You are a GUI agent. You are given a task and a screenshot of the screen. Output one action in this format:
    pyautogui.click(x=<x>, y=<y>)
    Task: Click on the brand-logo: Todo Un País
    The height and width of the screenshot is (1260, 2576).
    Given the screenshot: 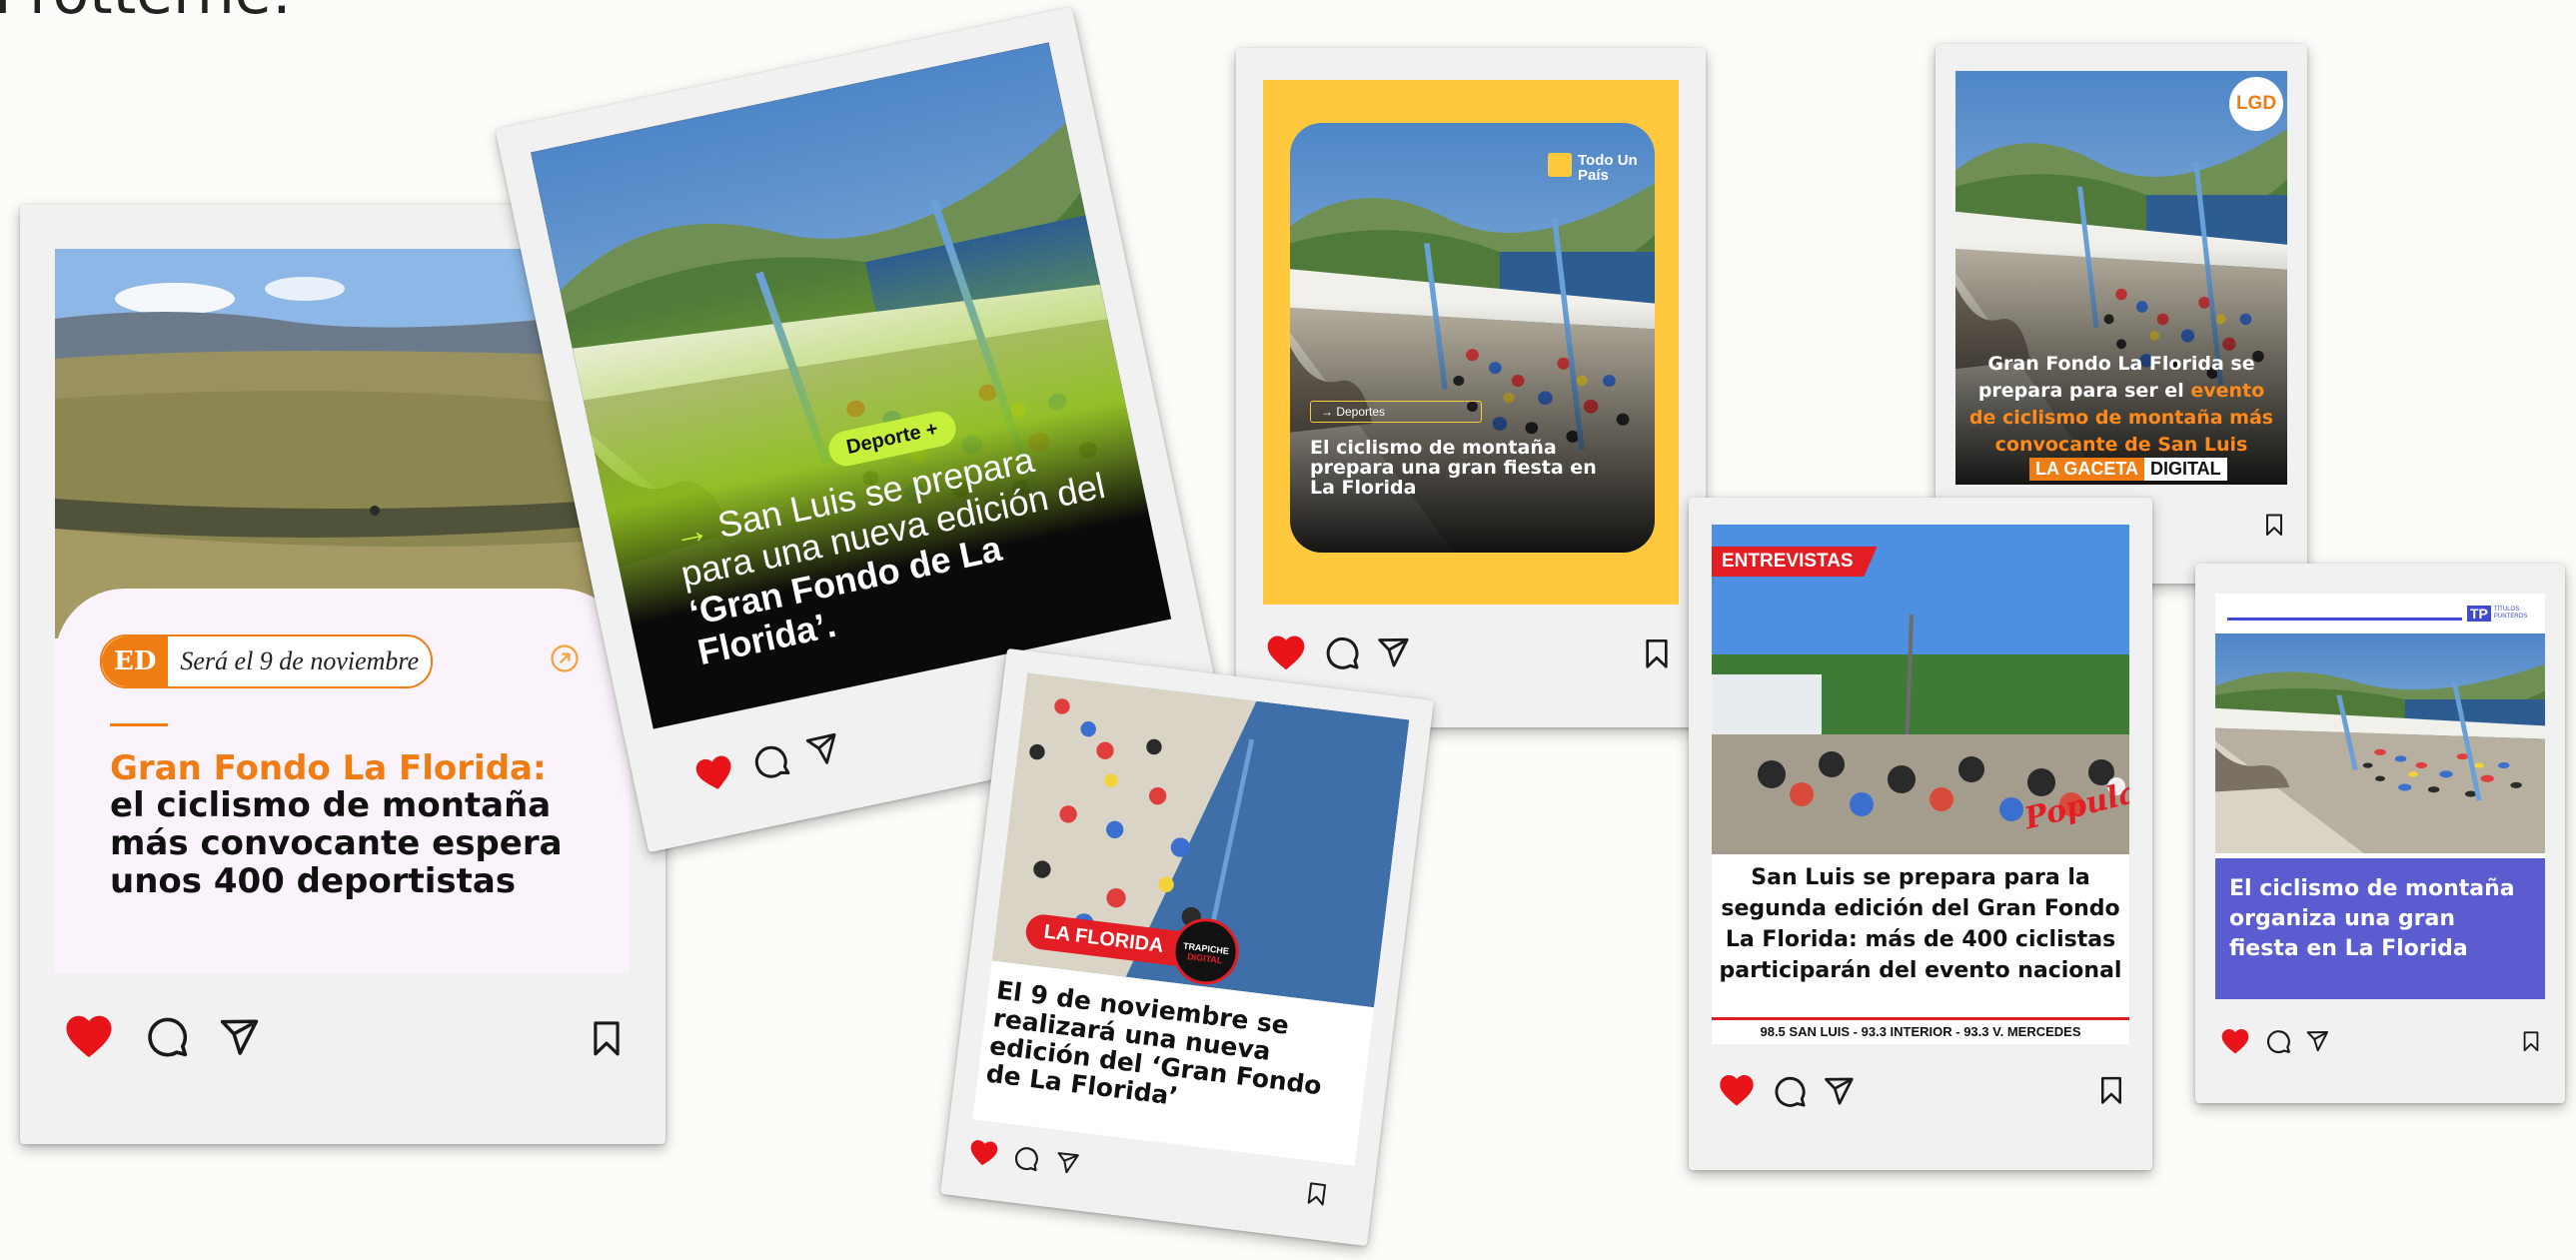 What is the action you would take?
    pyautogui.click(x=1593, y=168)
    